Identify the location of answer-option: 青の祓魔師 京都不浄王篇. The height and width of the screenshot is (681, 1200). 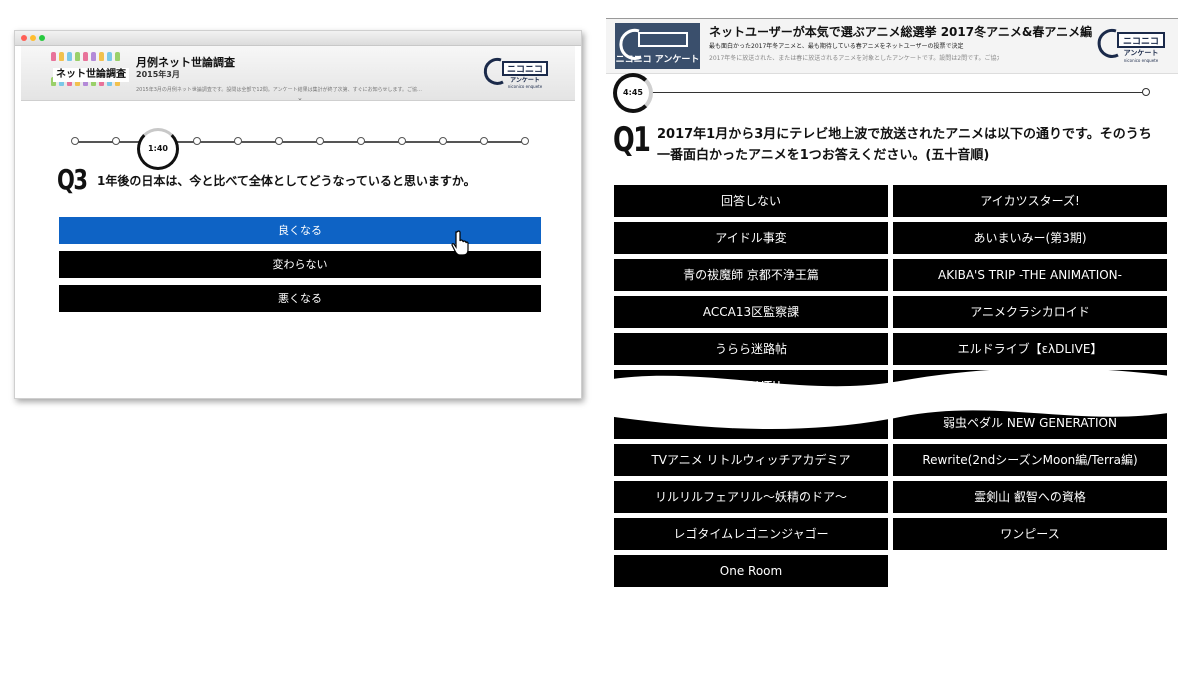
(751, 275).